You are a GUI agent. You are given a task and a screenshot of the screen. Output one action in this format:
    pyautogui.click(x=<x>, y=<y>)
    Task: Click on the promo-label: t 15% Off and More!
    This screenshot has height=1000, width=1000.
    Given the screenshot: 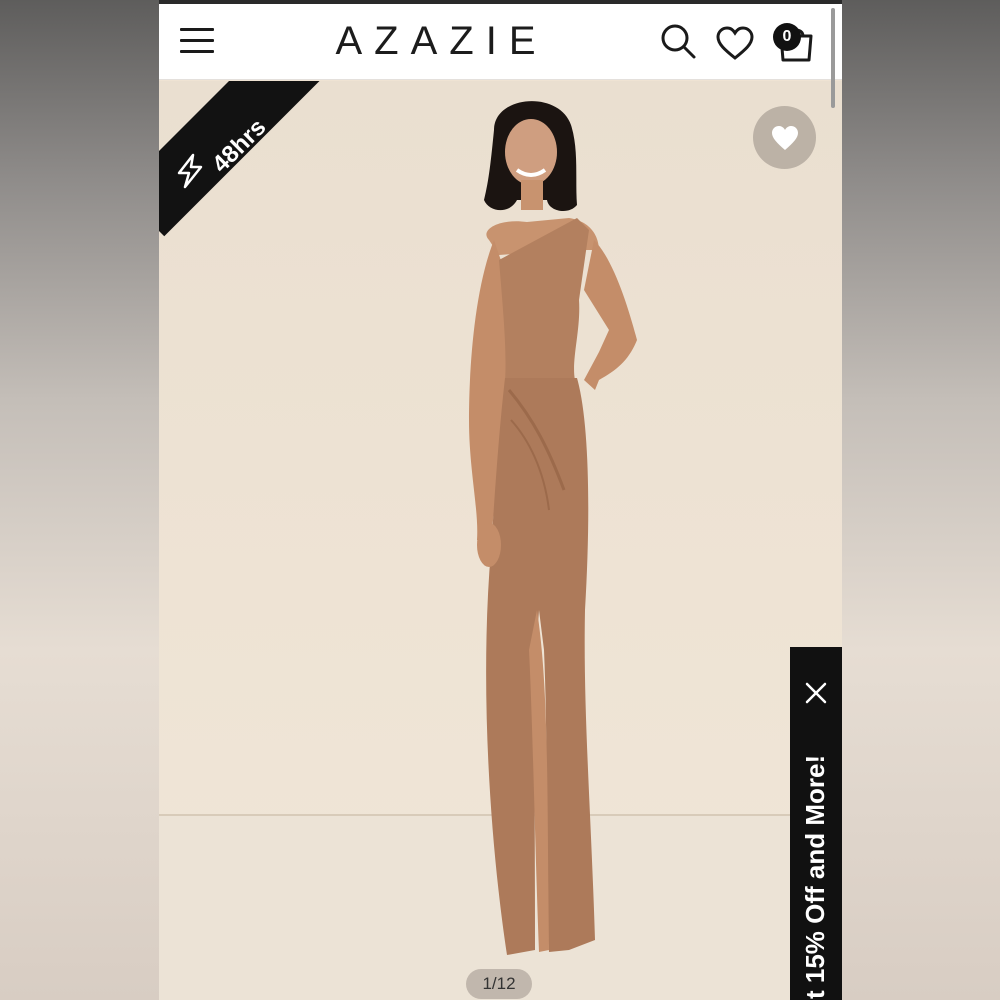 What is the action you would take?
    pyautogui.click(x=815, y=876)
    